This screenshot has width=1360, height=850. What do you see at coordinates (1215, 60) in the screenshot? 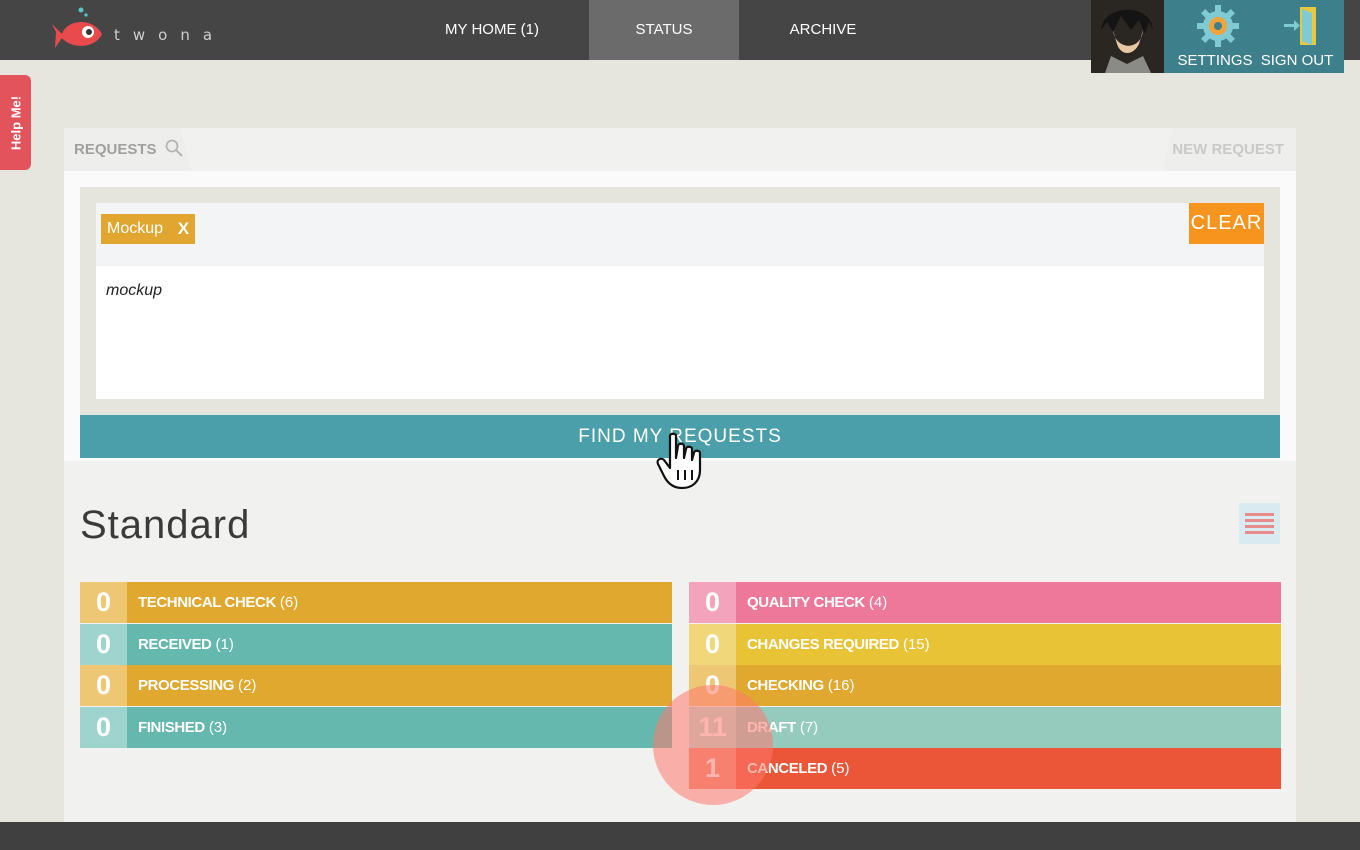
I see `settings-label: SETTINGS` at bounding box center [1215, 60].